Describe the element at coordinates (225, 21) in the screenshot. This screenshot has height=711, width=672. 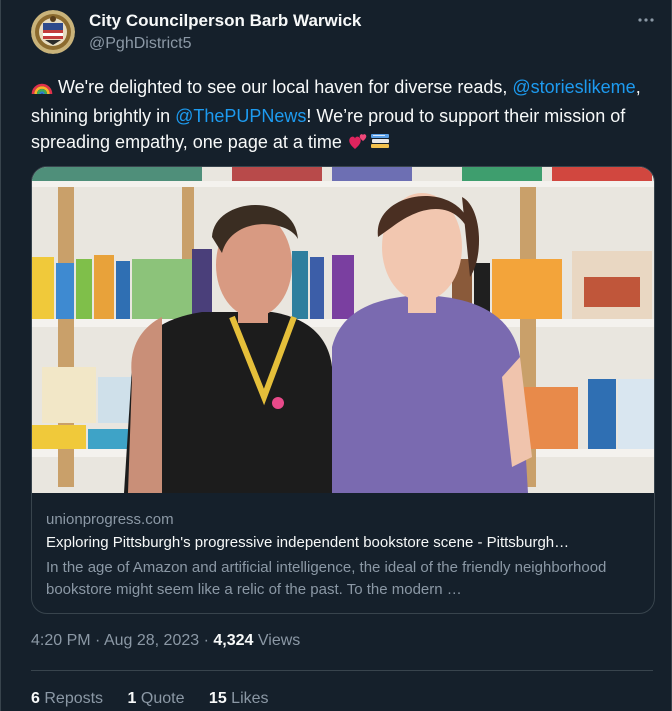
I see `display-name: City Councilperson Barb Warwick` at that location.